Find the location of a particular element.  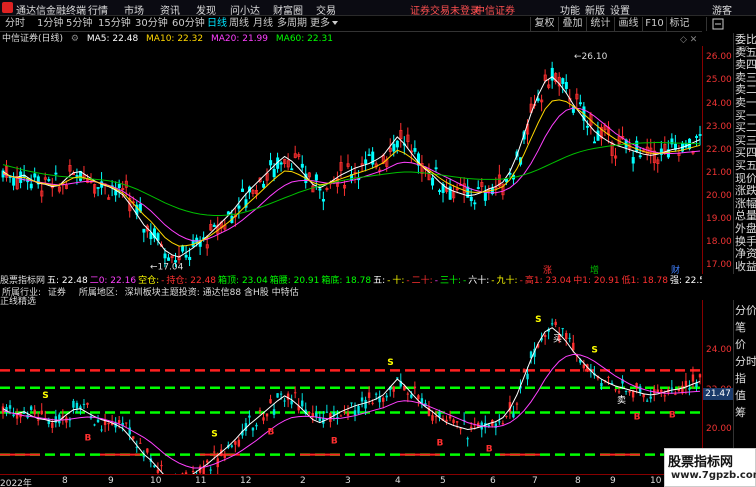

period-more: 更多 is located at coordinates (320, 24).